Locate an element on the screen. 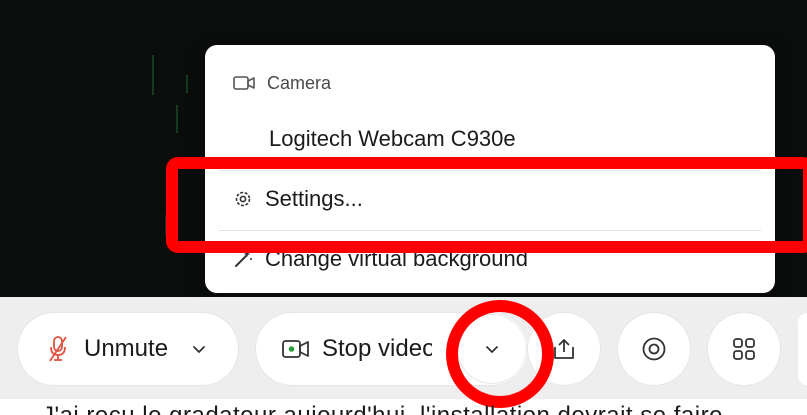  apps-grid-icon is located at coordinates (744, 349).